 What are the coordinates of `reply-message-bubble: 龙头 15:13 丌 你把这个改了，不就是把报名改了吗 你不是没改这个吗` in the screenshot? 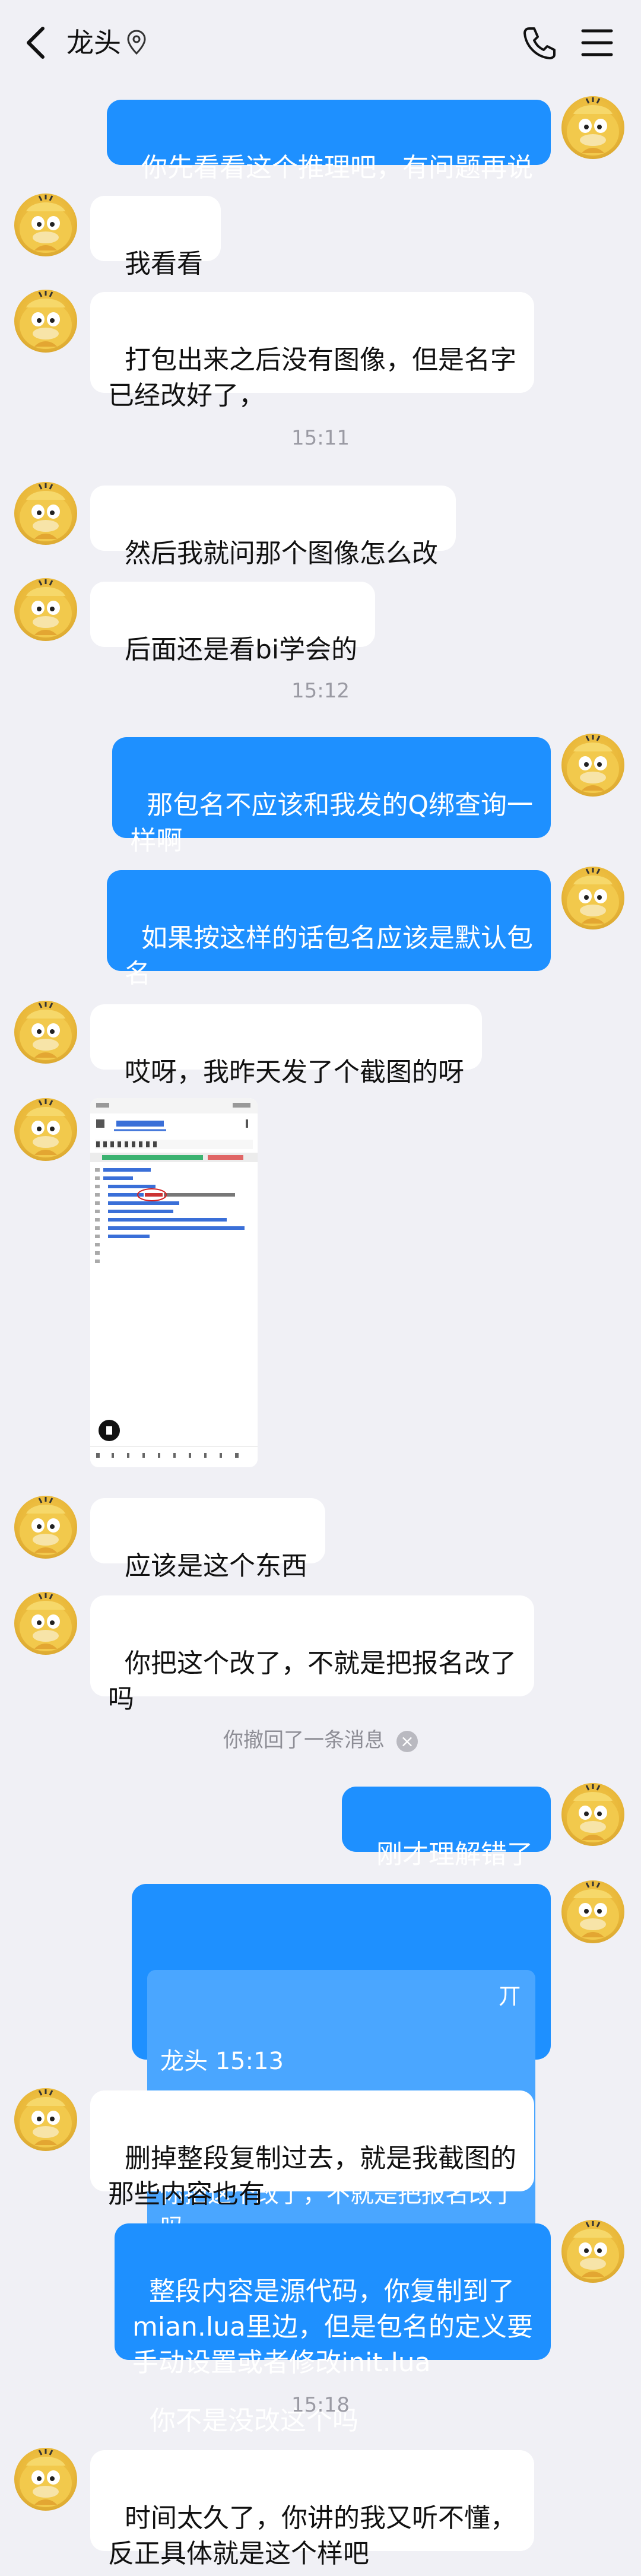 It's located at (341, 2160).